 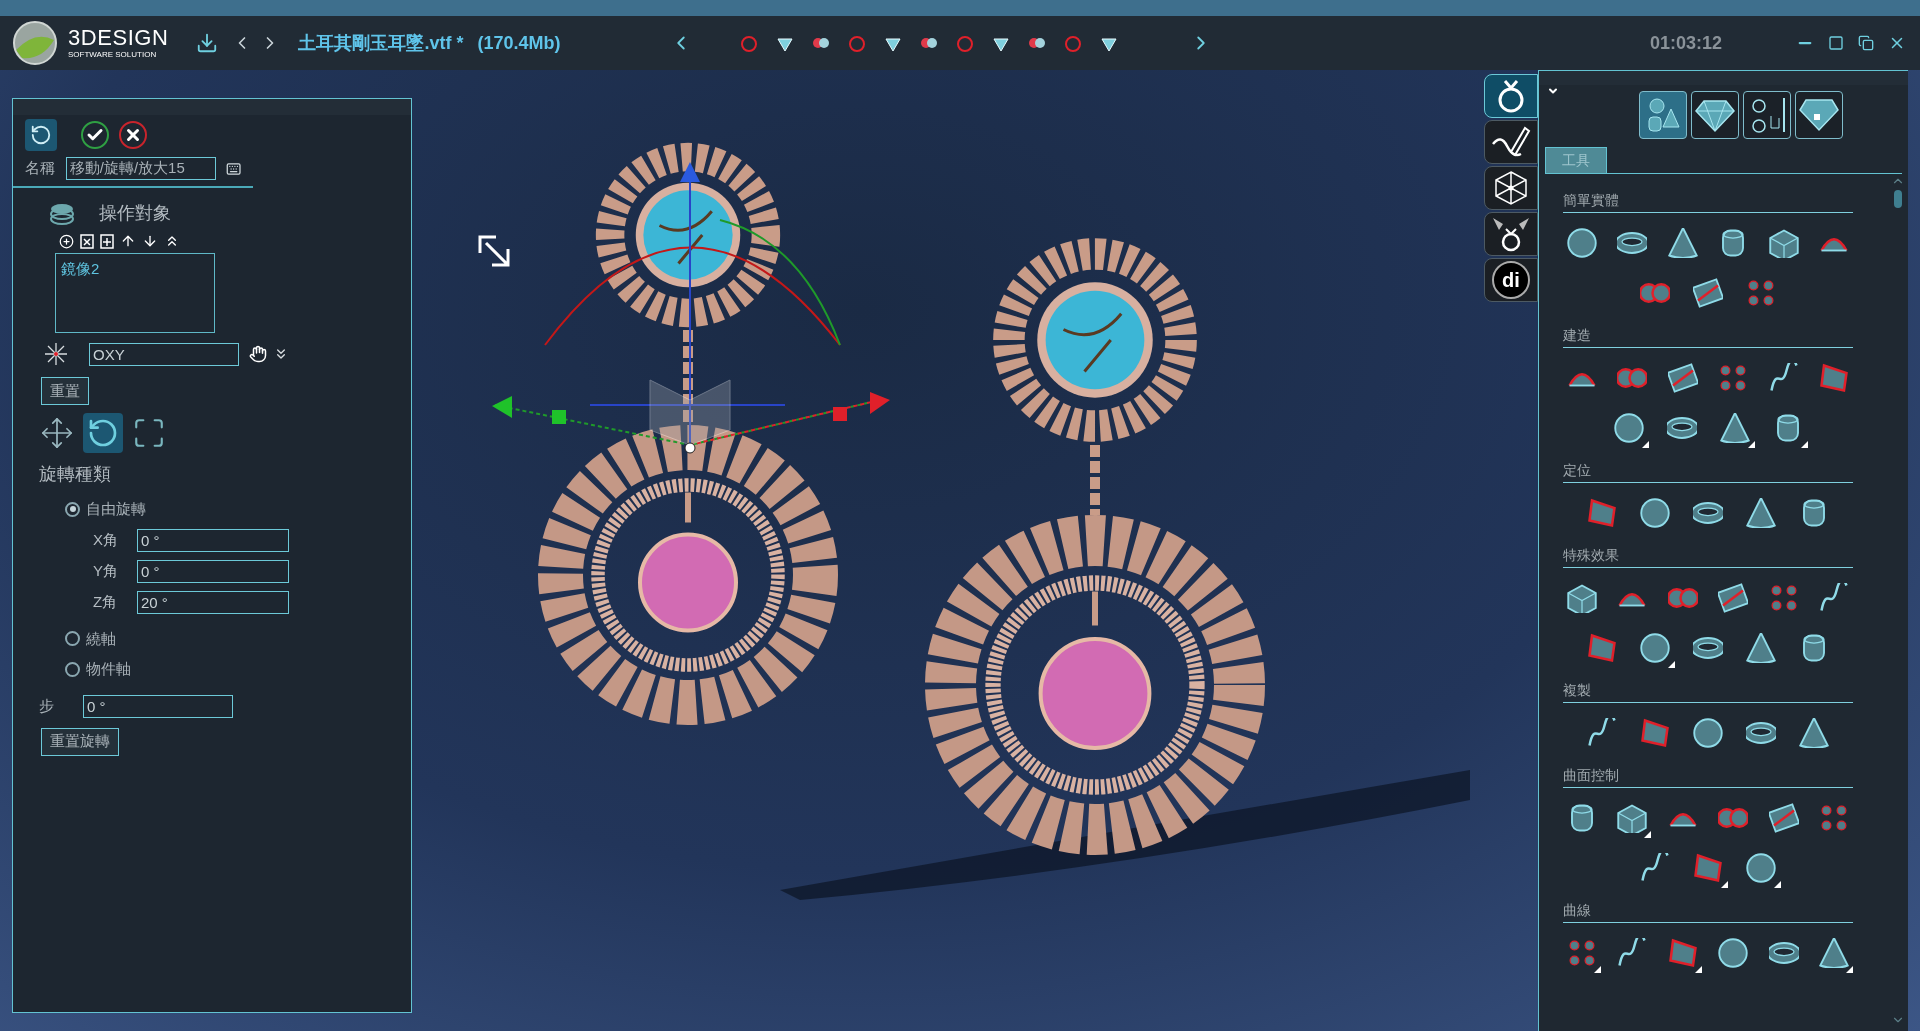 I want to click on layers-icon, so click(x=62, y=213).